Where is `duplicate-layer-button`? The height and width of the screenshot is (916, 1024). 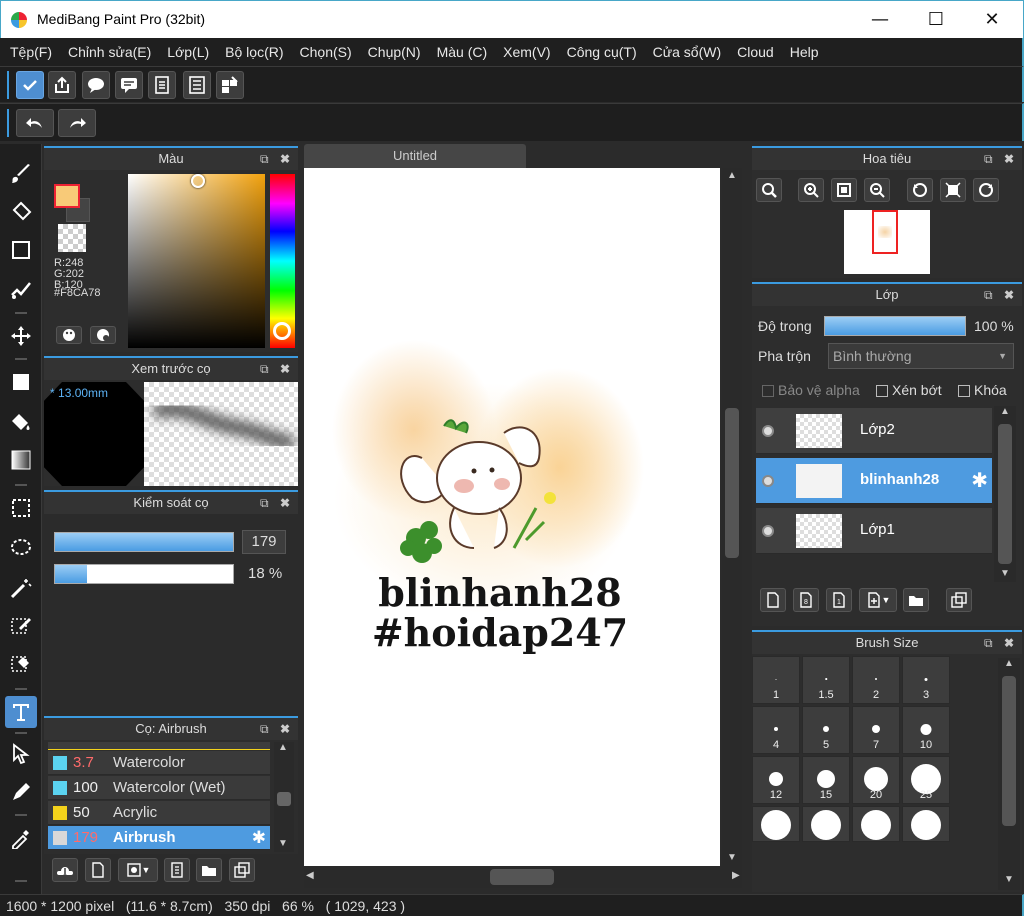 duplicate-layer-button is located at coordinates (959, 600).